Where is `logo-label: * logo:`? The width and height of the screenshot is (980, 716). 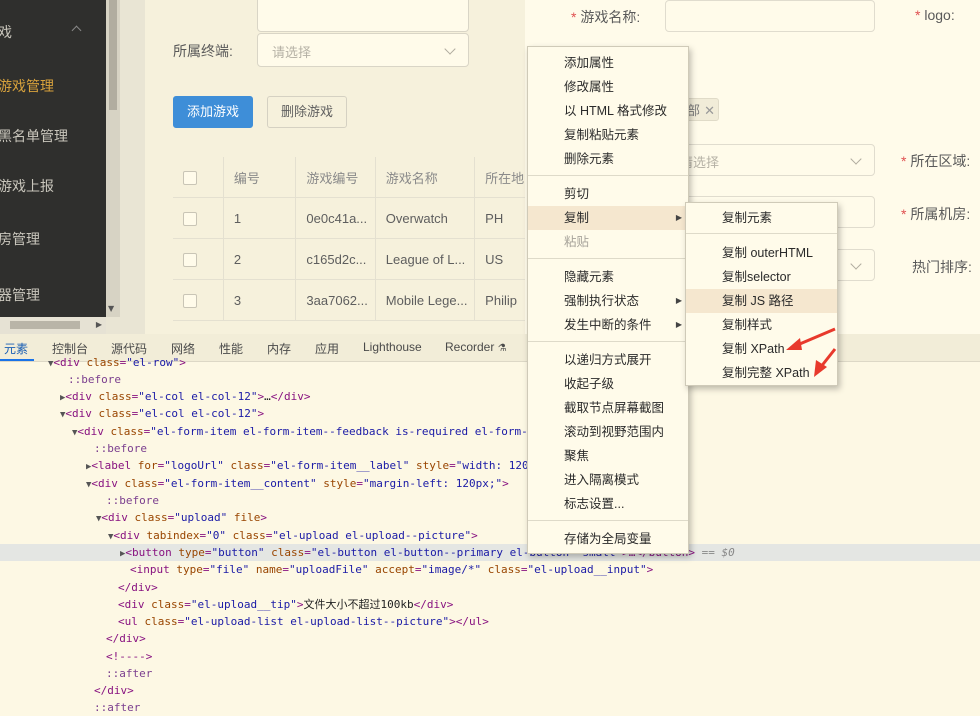 logo-label: * logo: is located at coordinates (935, 15).